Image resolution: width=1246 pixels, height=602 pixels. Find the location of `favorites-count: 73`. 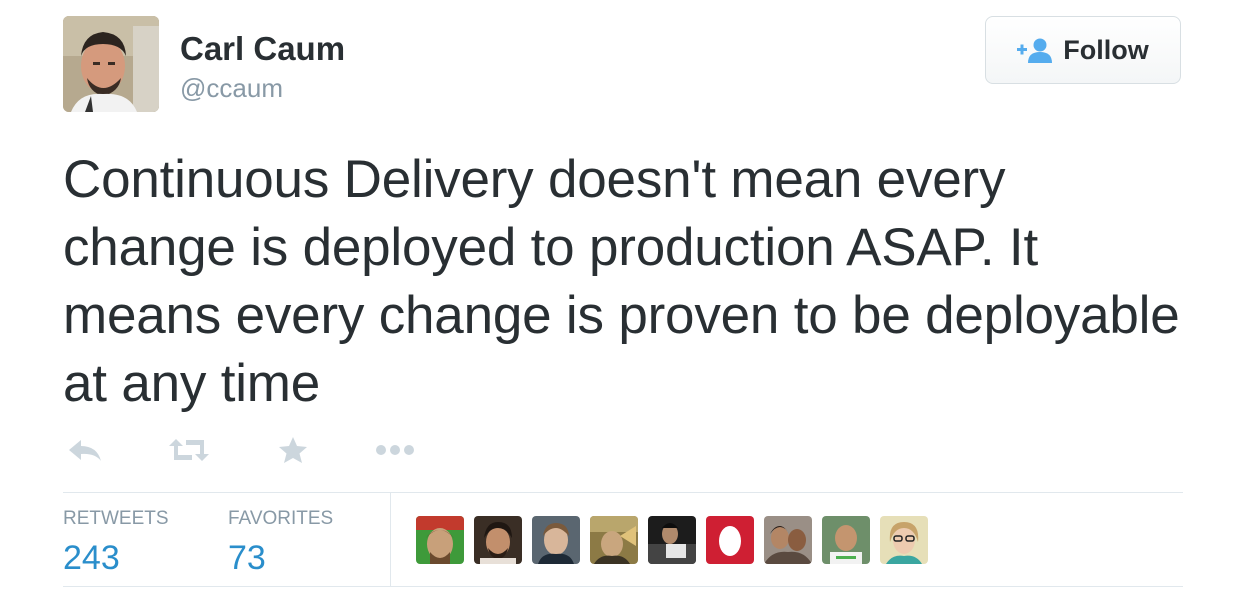

favorites-count: 73 is located at coordinates (247, 558).